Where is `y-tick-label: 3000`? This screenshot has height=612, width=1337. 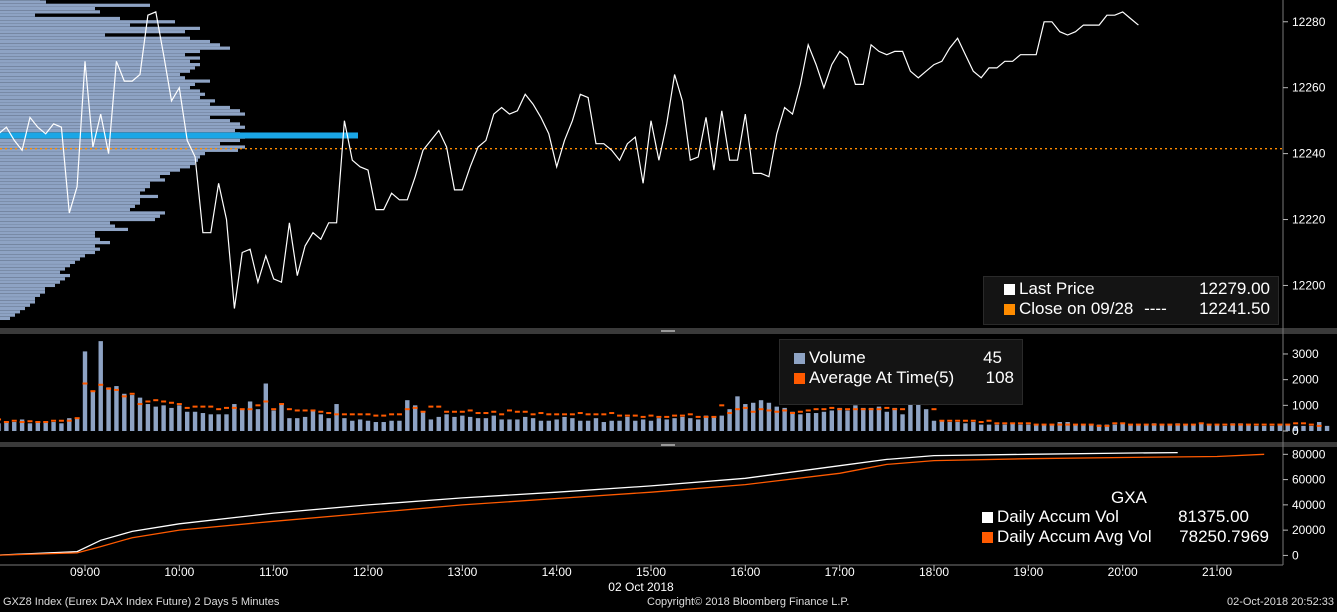 y-tick-label: 3000 is located at coordinates (1305, 354).